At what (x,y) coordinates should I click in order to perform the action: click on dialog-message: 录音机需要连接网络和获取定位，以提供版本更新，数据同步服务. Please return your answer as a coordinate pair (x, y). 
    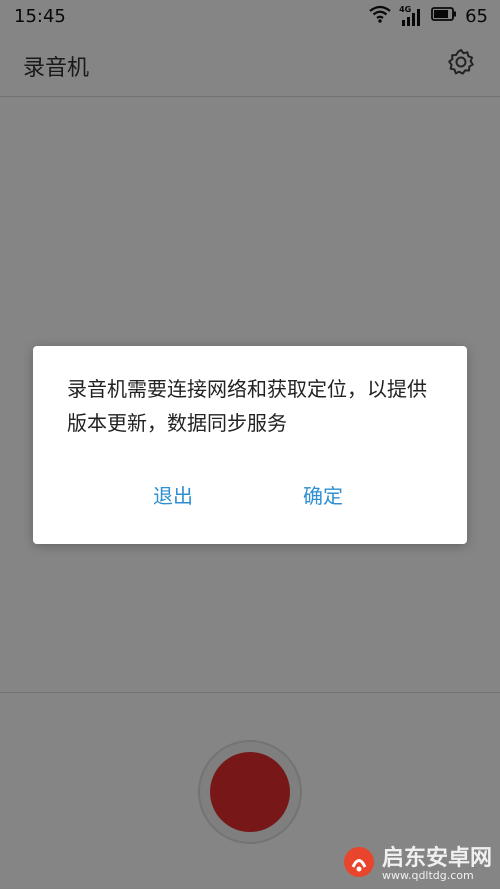
    Looking at the image, I should click on (247, 406).